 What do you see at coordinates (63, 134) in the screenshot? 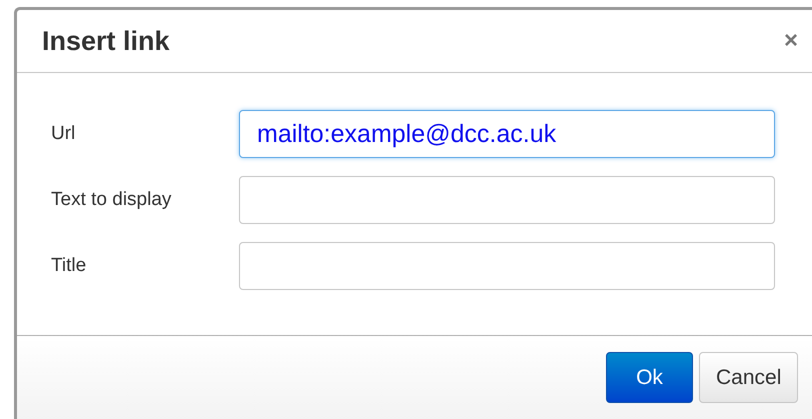
I see `field-label: Url` at bounding box center [63, 134].